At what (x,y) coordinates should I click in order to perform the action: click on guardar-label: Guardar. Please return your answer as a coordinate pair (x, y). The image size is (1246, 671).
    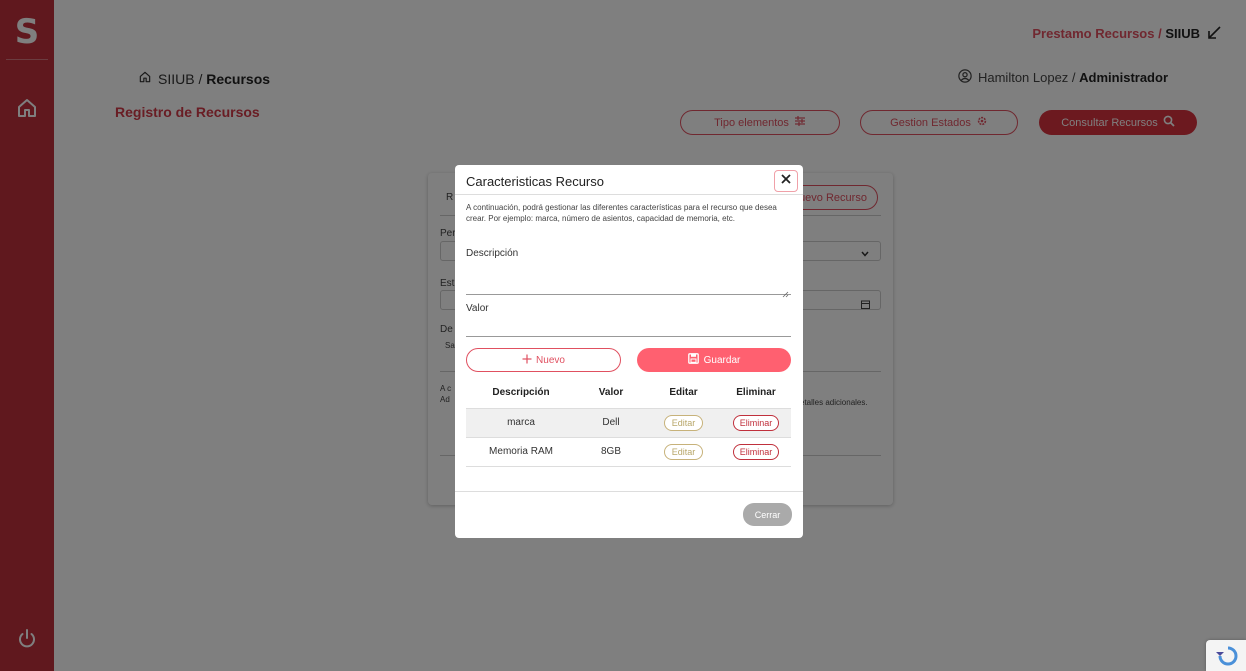
    Looking at the image, I should click on (722, 360).